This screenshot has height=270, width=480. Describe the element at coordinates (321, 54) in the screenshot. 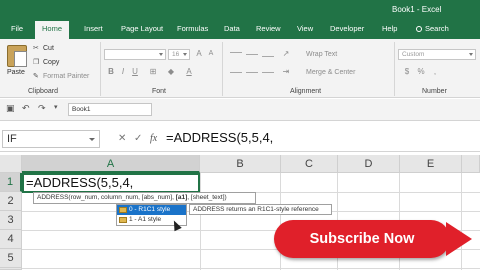

I see `wrap-text-button: Wrap Text` at that location.